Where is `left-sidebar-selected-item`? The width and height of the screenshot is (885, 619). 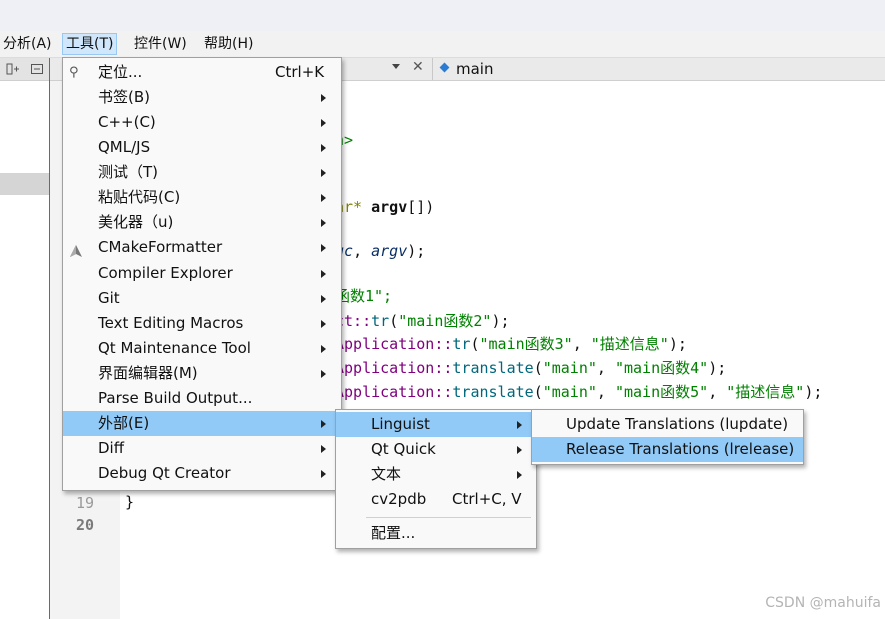 left-sidebar-selected-item is located at coordinates (24, 184).